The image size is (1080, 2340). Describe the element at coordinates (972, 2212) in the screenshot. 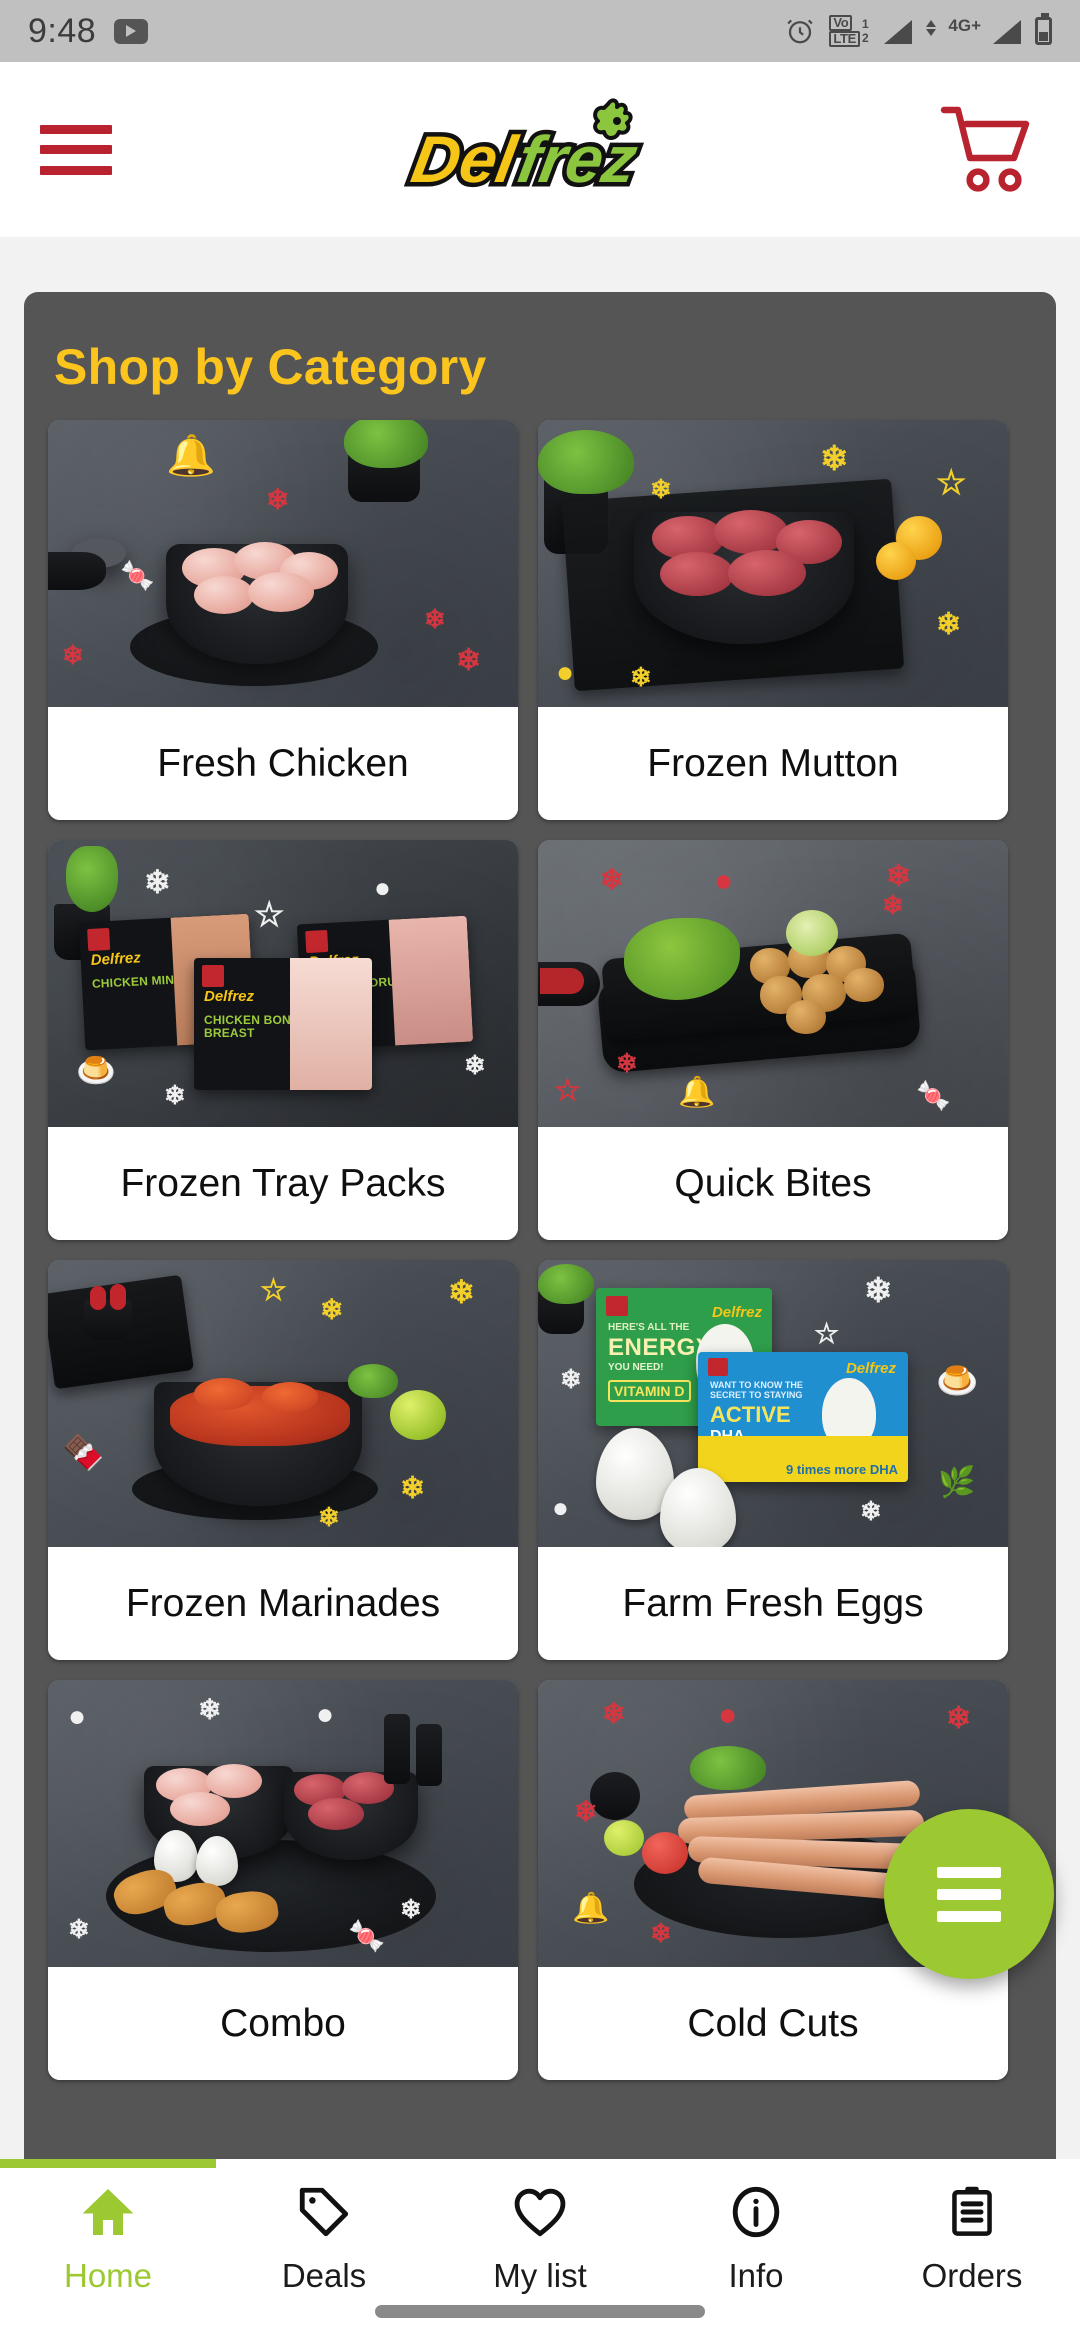

I see `clipboard-icon` at that location.